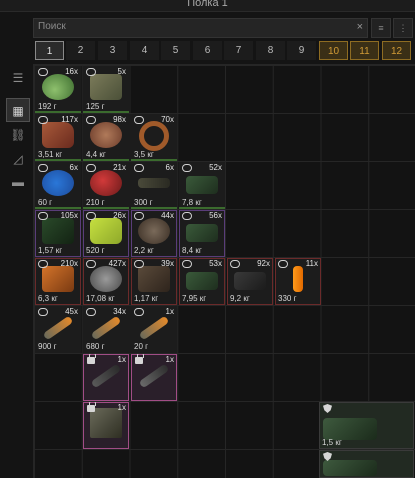 This screenshot has width=415, height=478. Describe the element at coordinates (71, 311) in the screenshot. I see `item-quantity: 45x` at that location.